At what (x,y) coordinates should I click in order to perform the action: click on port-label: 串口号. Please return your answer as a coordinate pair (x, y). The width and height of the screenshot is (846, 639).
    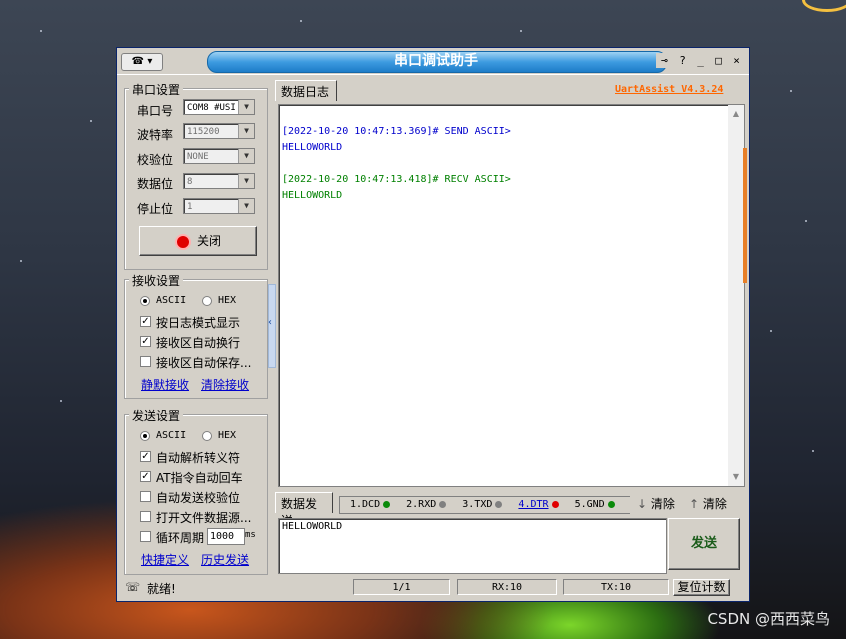
    Looking at the image, I should click on (155, 111).